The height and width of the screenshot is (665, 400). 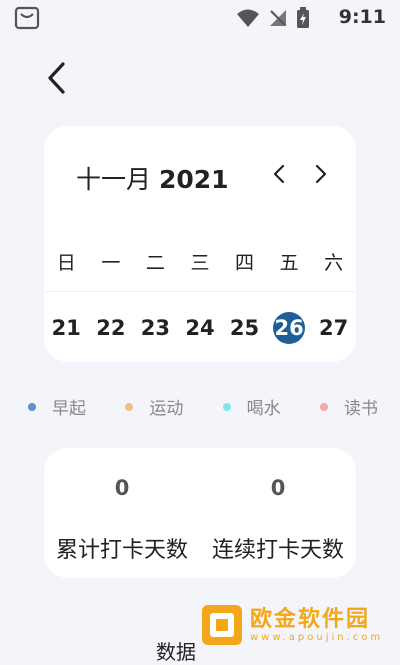 What do you see at coordinates (193, 179) in the screenshot?
I see `calendar-year: 2021` at bounding box center [193, 179].